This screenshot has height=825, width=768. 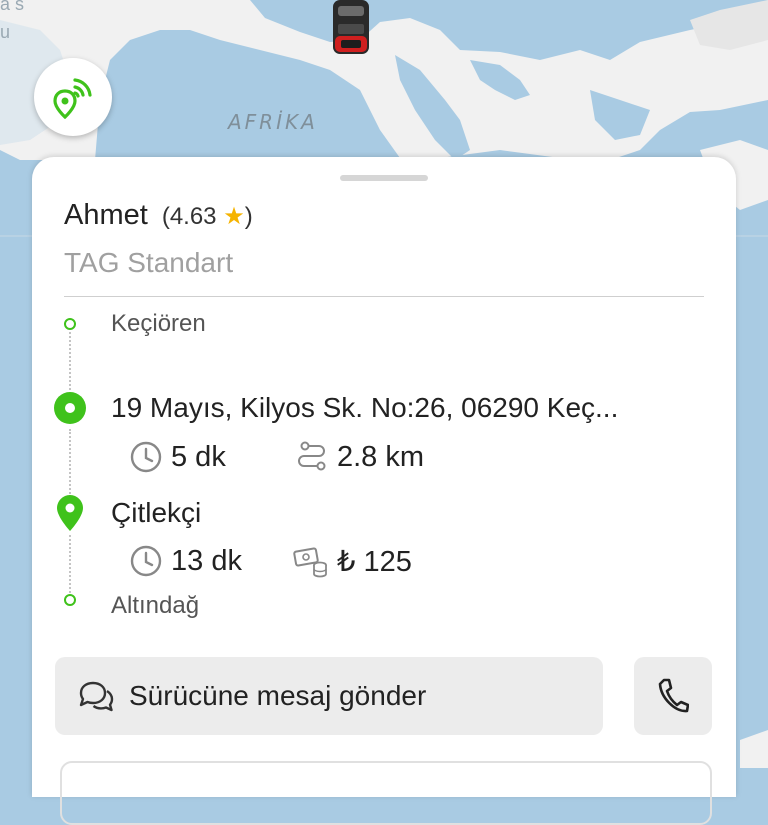 I want to click on call-driver-button, so click(x=673, y=696).